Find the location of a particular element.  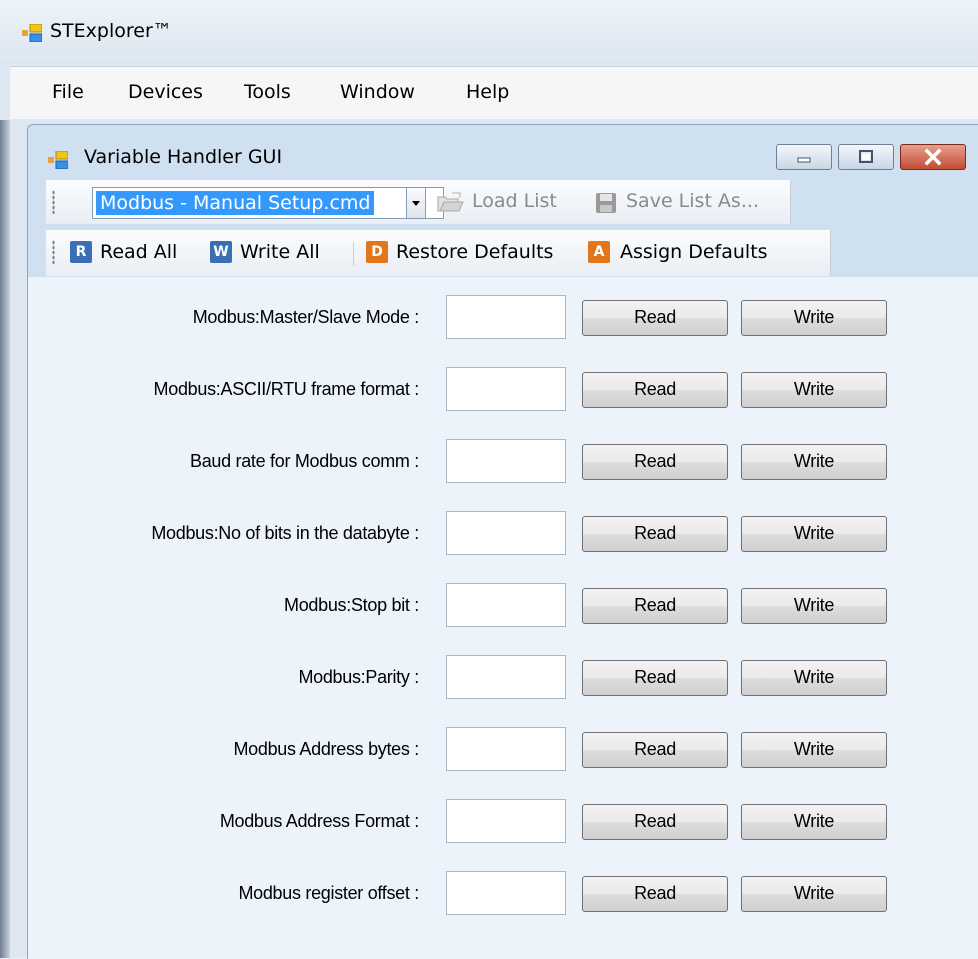

combo-selected-value: Modbus - Manual Setup.cmd is located at coordinates (235, 203).